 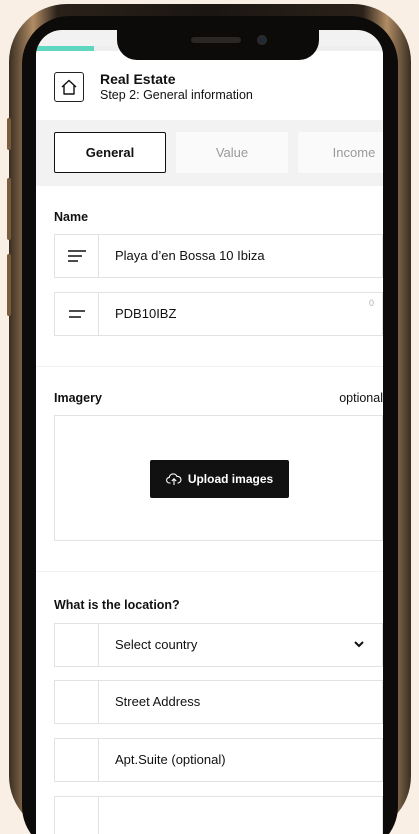 What do you see at coordinates (190, 255) in the screenshot?
I see `name-value: Playa d’en Bossa 10 Ibiza` at bounding box center [190, 255].